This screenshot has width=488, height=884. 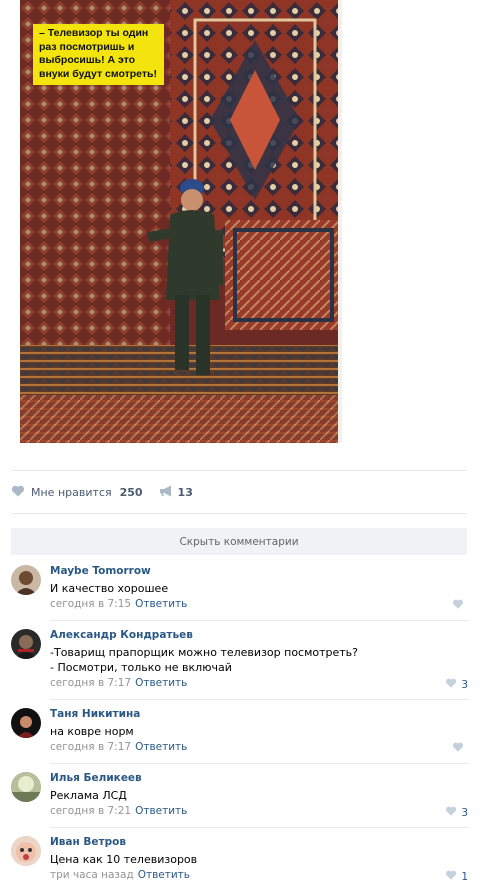 What do you see at coordinates (464, 876) in the screenshot?
I see `comment-like-count: 1` at bounding box center [464, 876].